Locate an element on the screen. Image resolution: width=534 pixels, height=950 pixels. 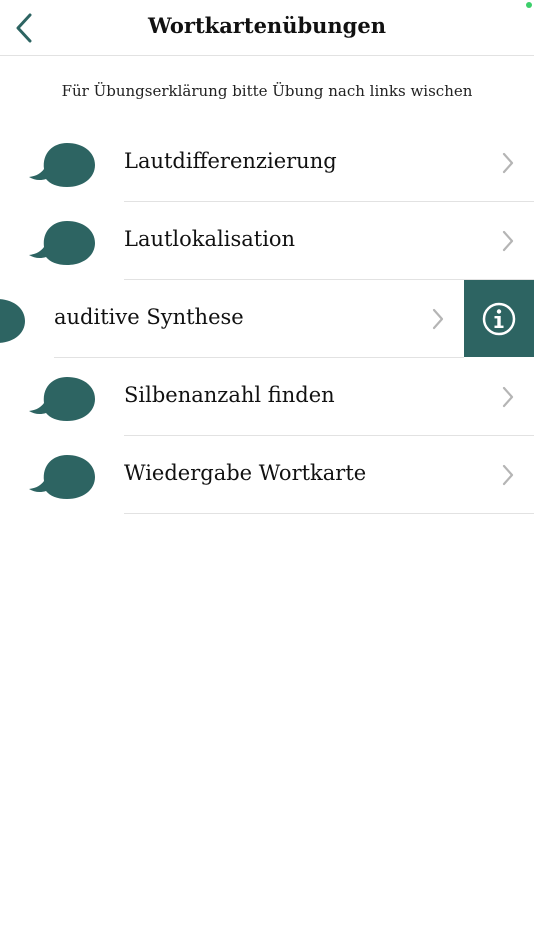
info-button is located at coordinates (499, 318).